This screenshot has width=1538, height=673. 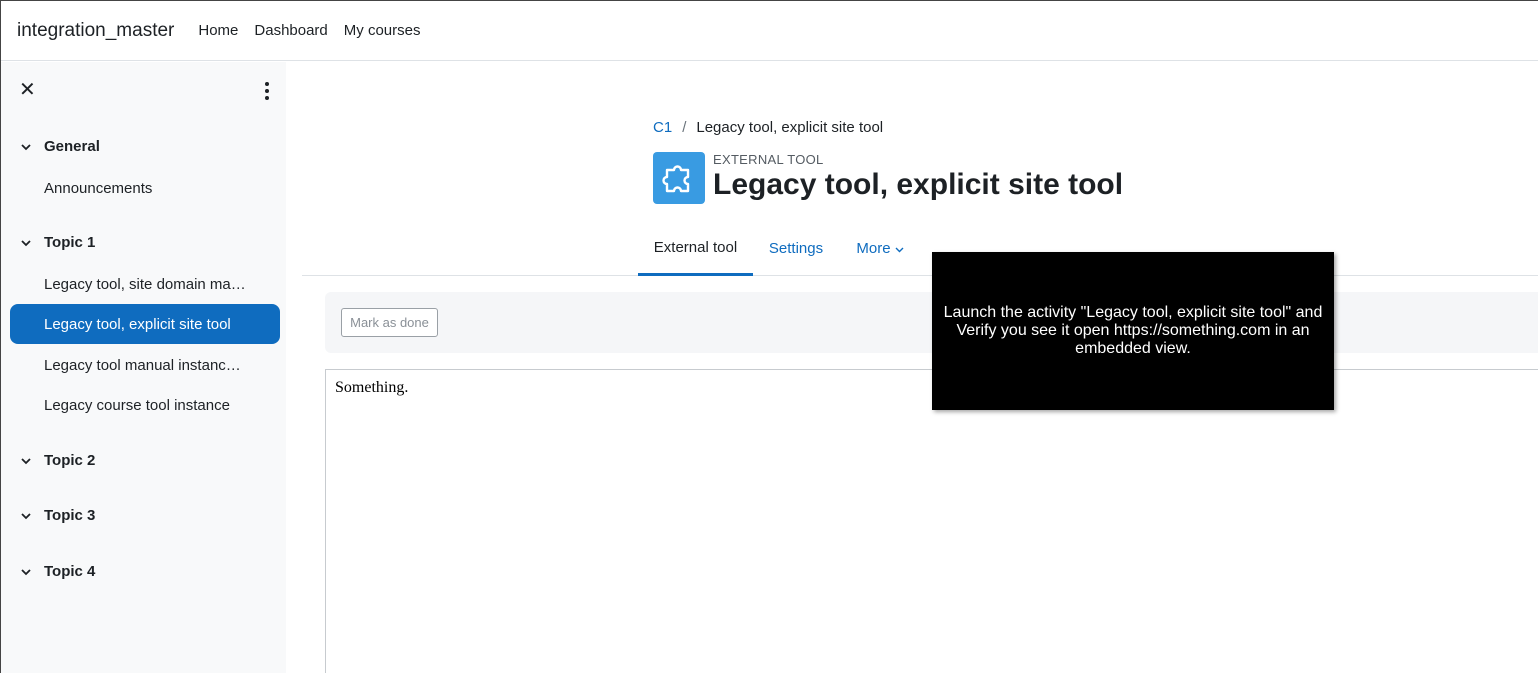 What do you see at coordinates (70, 460) in the screenshot?
I see `section-title: Topic 2` at bounding box center [70, 460].